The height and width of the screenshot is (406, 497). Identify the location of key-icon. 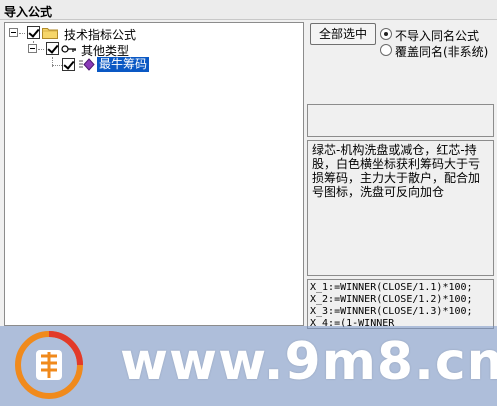
(69, 50).